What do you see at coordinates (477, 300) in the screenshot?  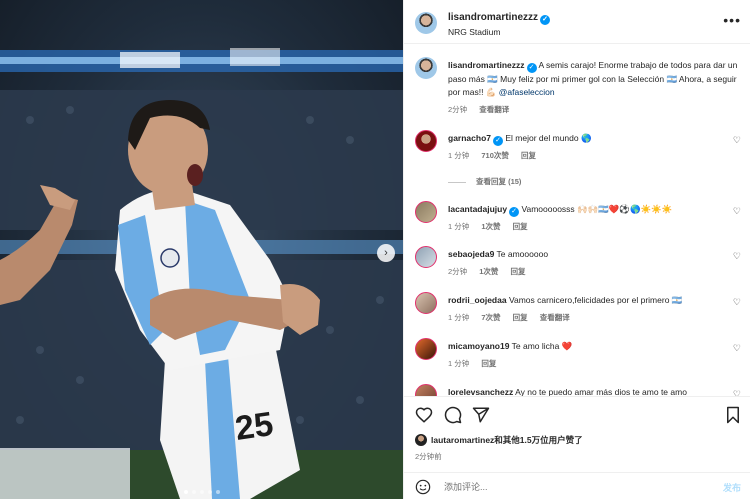 I see `commenter-username: rodrii_oojedaa` at bounding box center [477, 300].